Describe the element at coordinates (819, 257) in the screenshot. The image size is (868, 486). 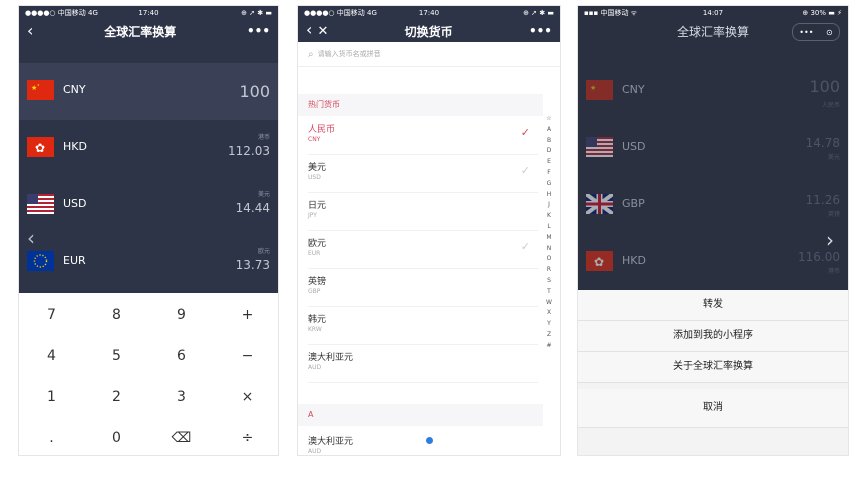
I see `currency-amount: 116.00` at that location.